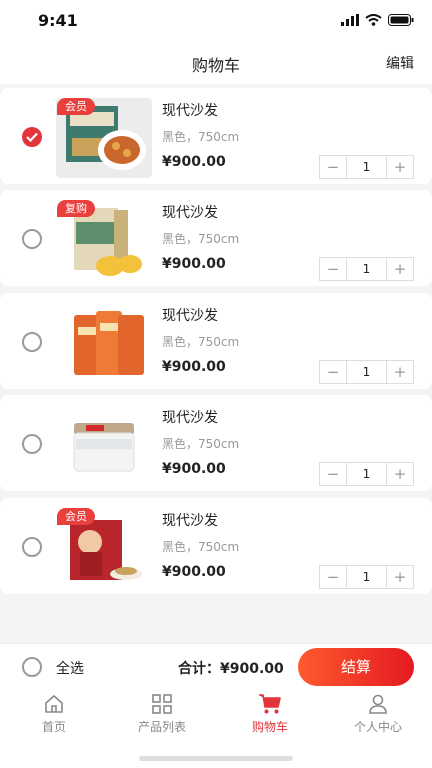 This screenshot has height=768, width=432. I want to click on tab-products: 产品列表, so click(162, 714).